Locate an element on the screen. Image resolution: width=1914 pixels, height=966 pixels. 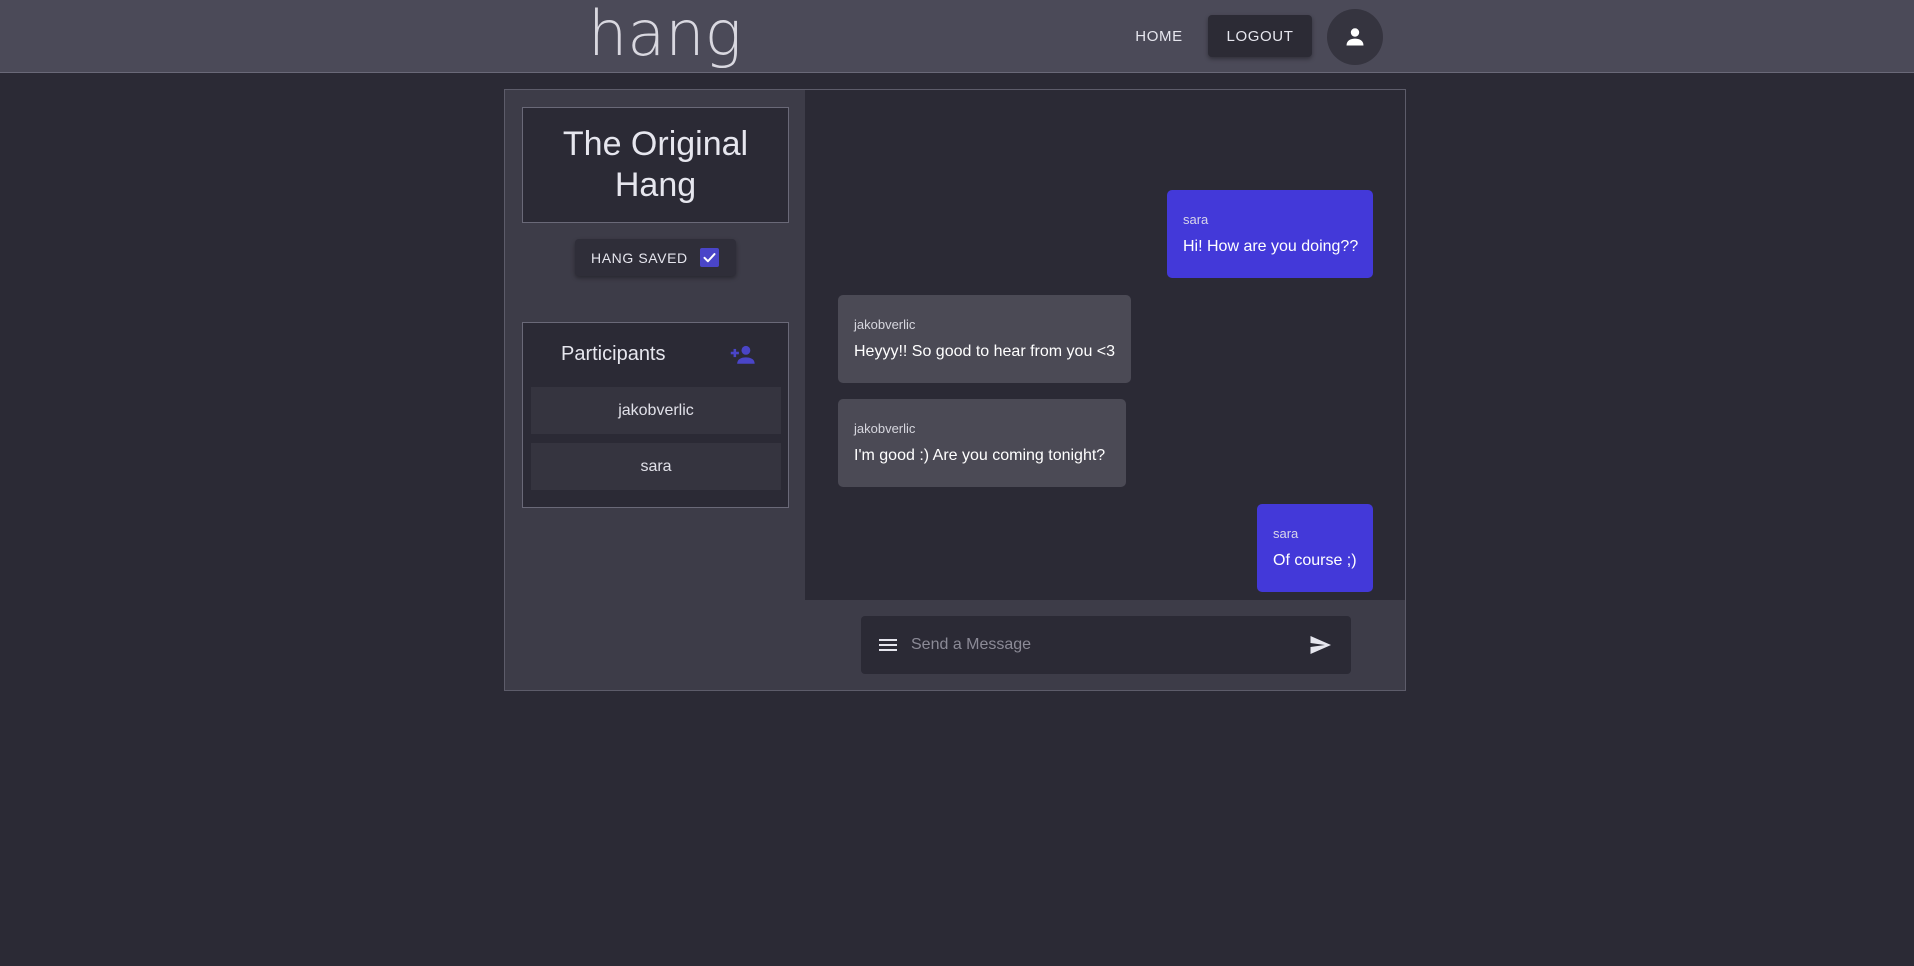
message-composer is located at coordinates (1106, 645).